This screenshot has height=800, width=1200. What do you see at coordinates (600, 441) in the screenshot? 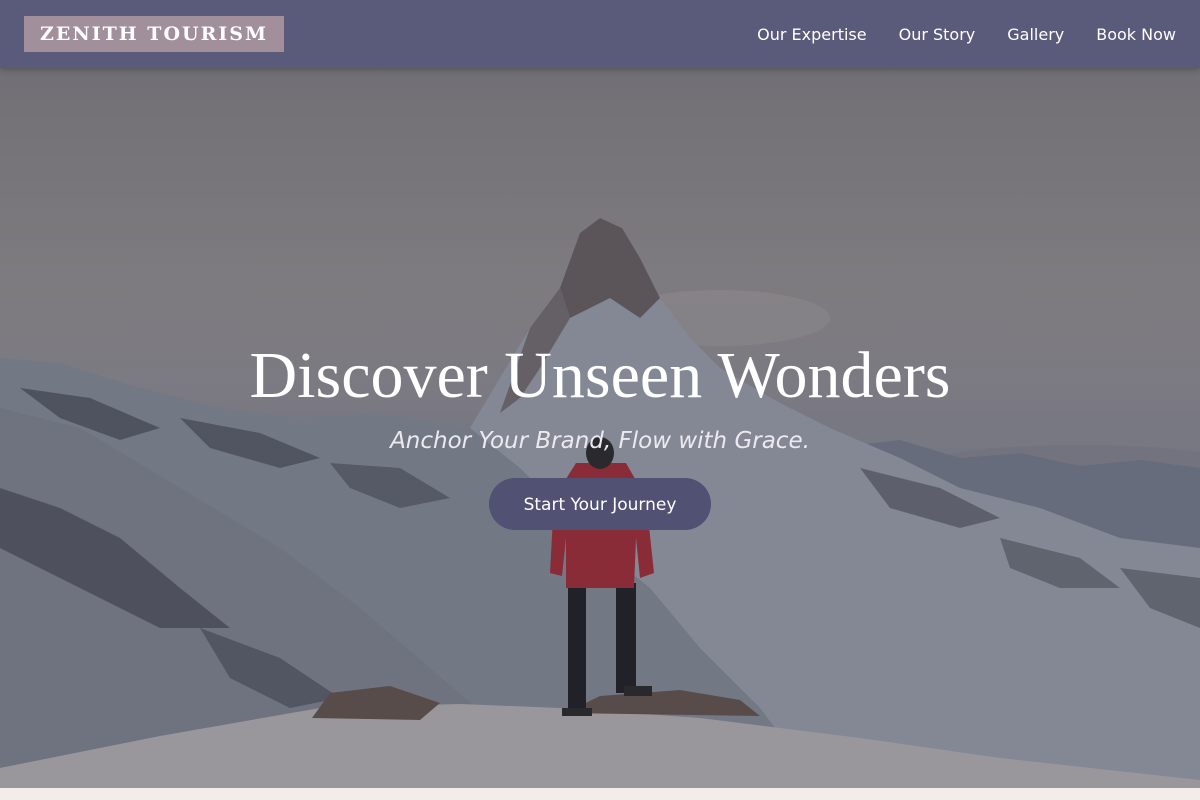
I see `hero-subtitle: Anchor Your Brand, Flow with Grace.` at bounding box center [600, 441].